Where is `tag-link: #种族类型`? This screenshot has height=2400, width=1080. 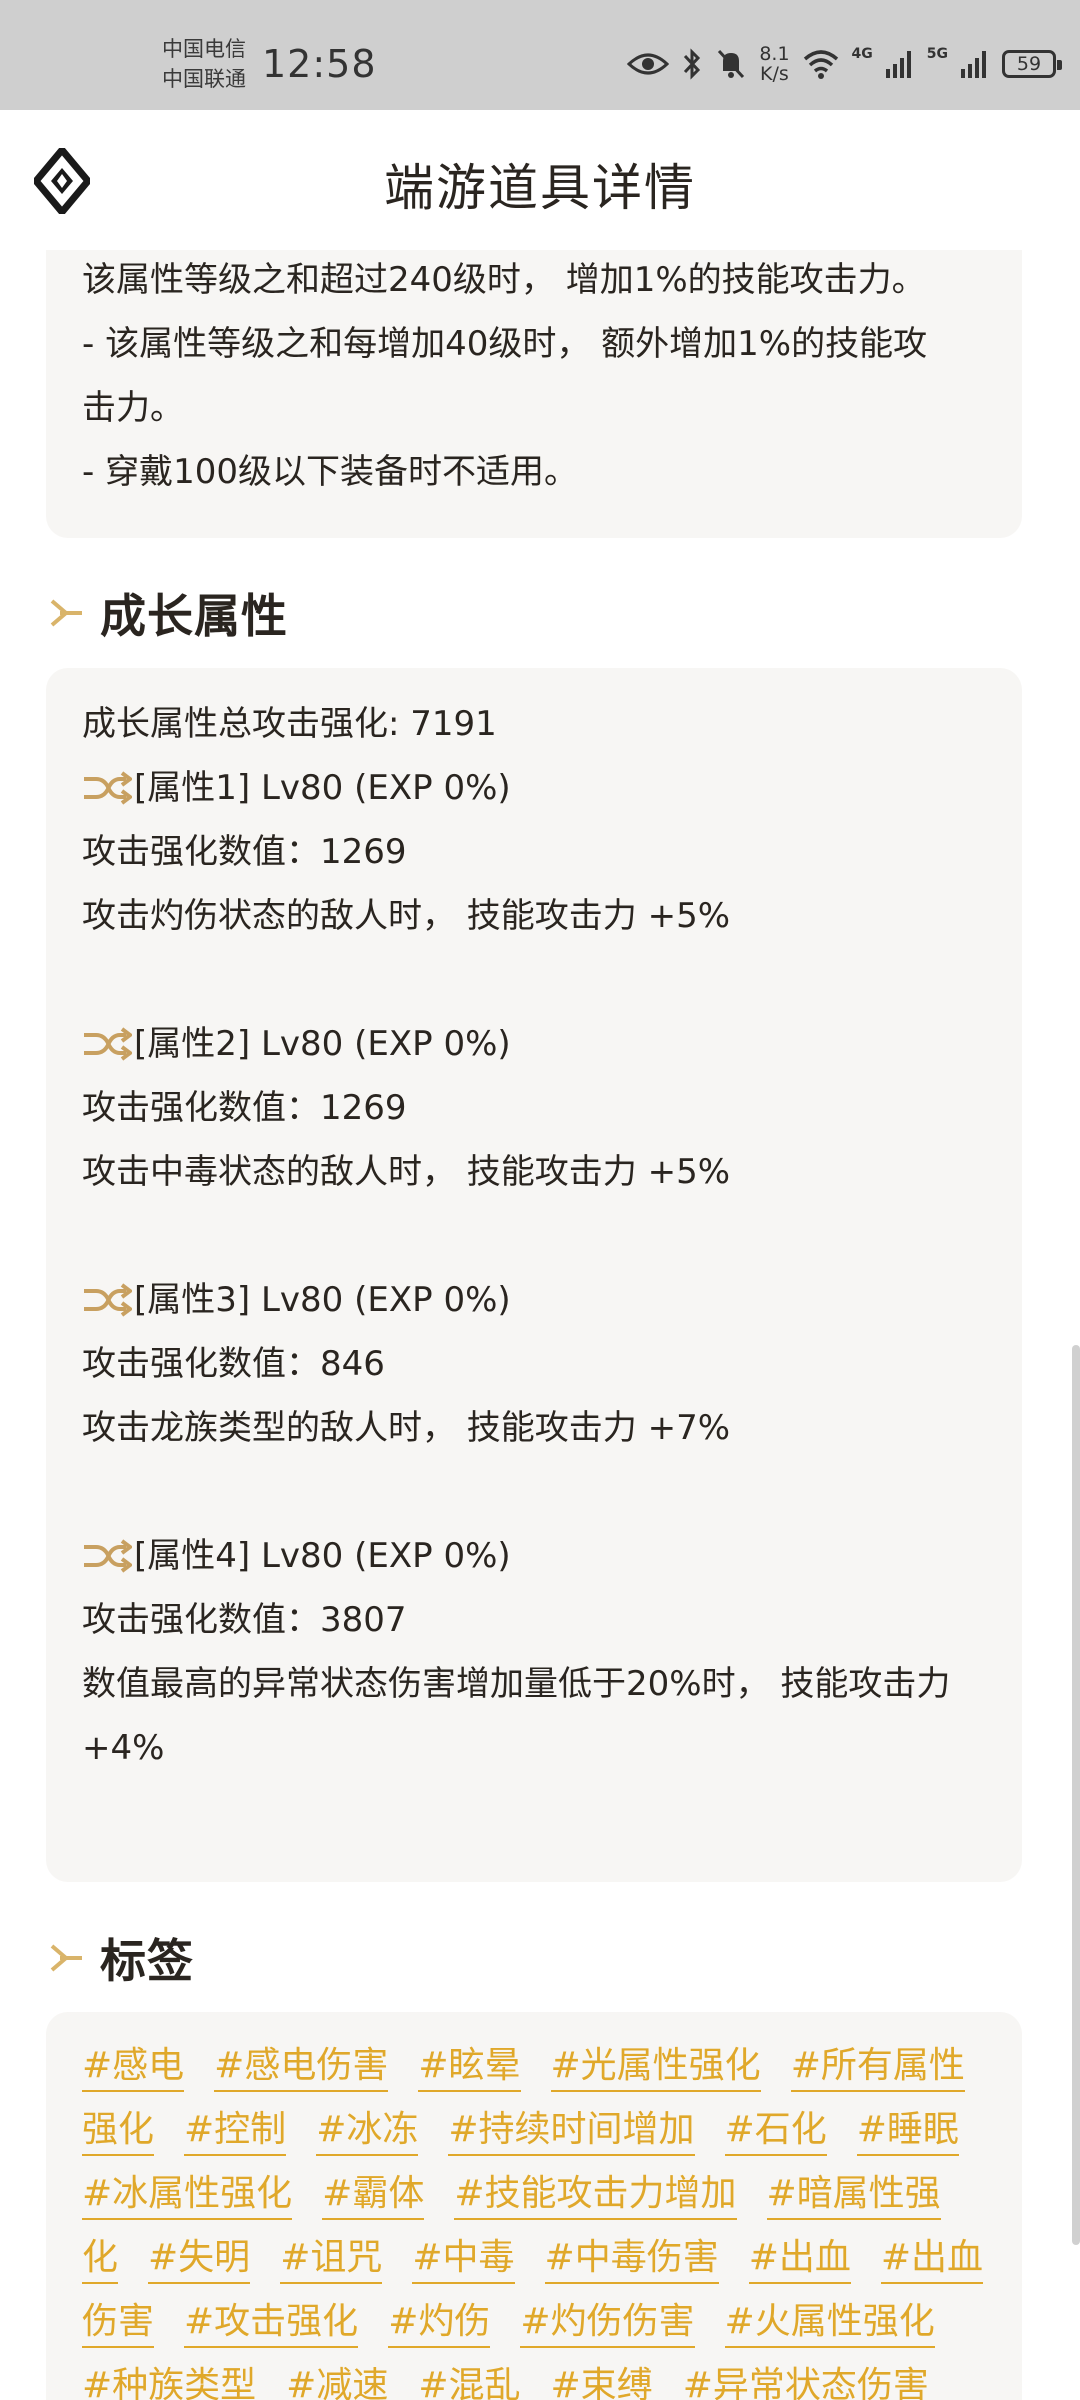 tag-link: #种族类型 is located at coordinates (169, 2382).